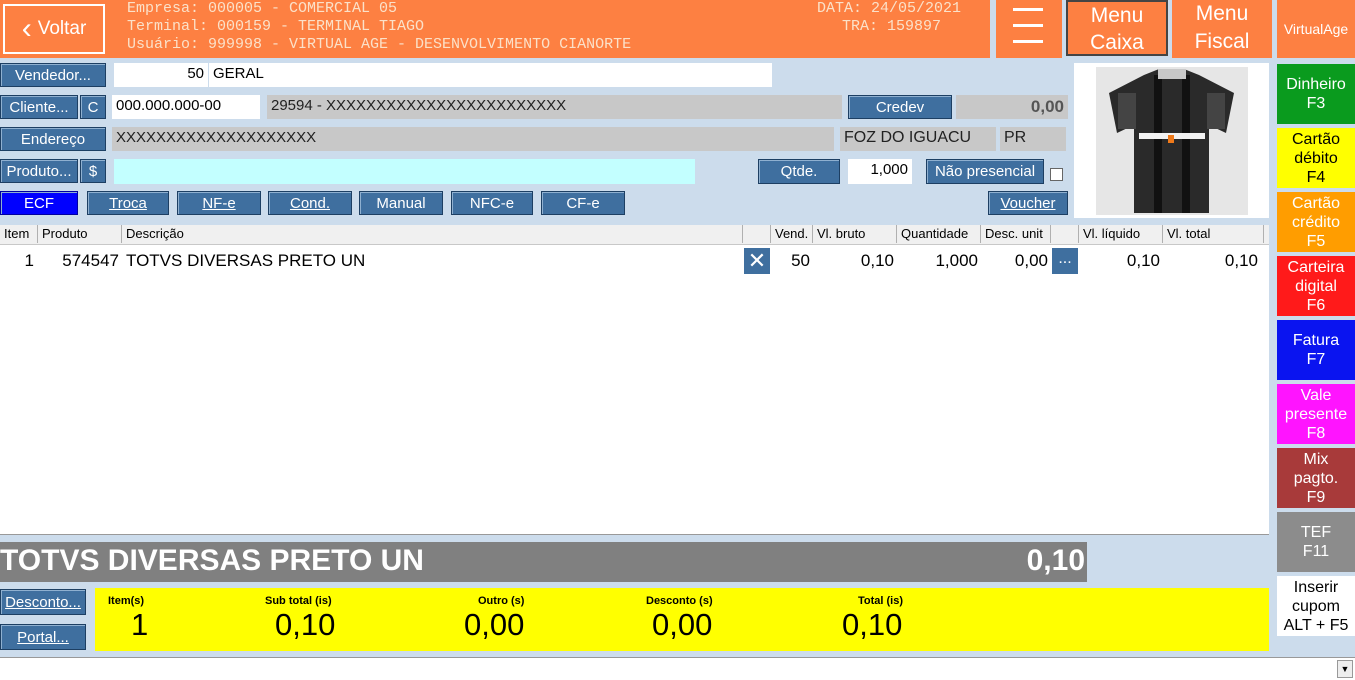  Describe the element at coordinates (53, 139) in the screenshot. I see `endereco-button: Endereço` at that location.